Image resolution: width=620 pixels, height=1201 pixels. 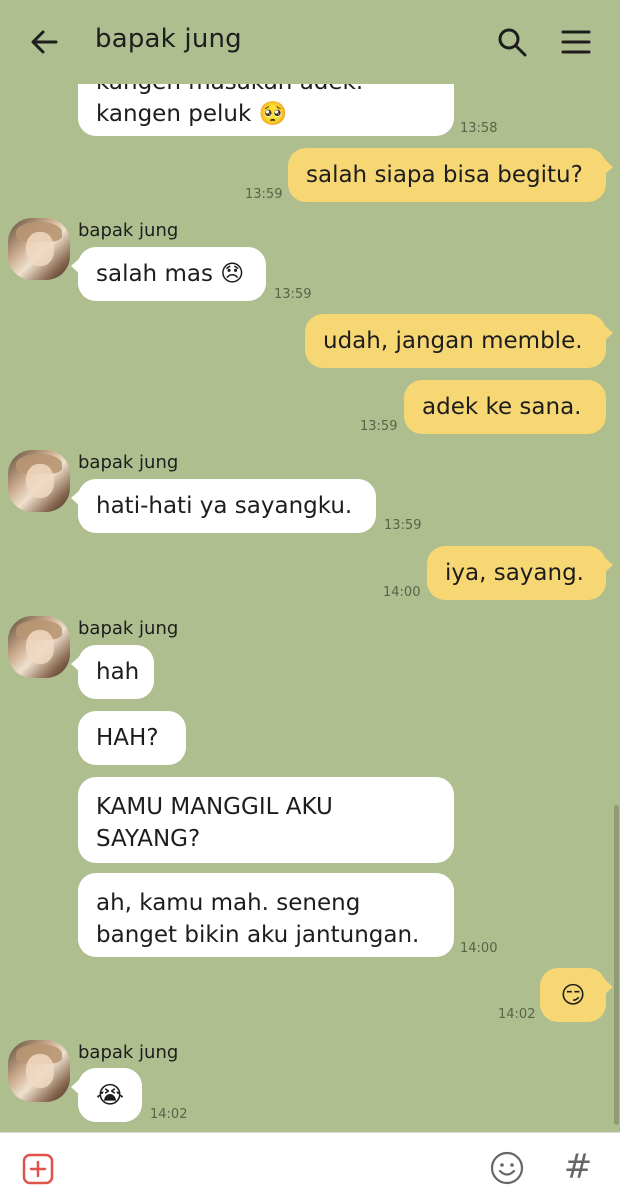 What do you see at coordinates (118, 672) in the screenshot?
I see `message-text: hah` at bounding box center [118, 672].